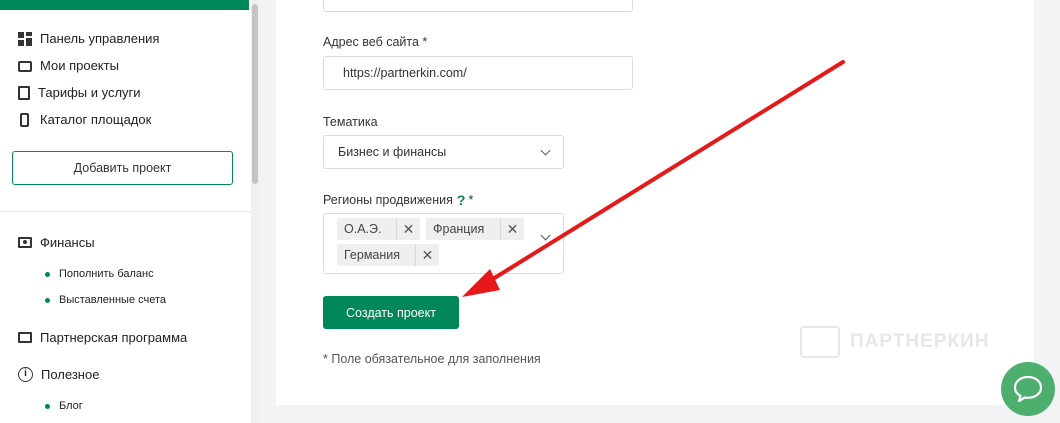 This screenshot has height=423, width=1060. I want to click on create-project-button: Создать проект, so click(391, 312).